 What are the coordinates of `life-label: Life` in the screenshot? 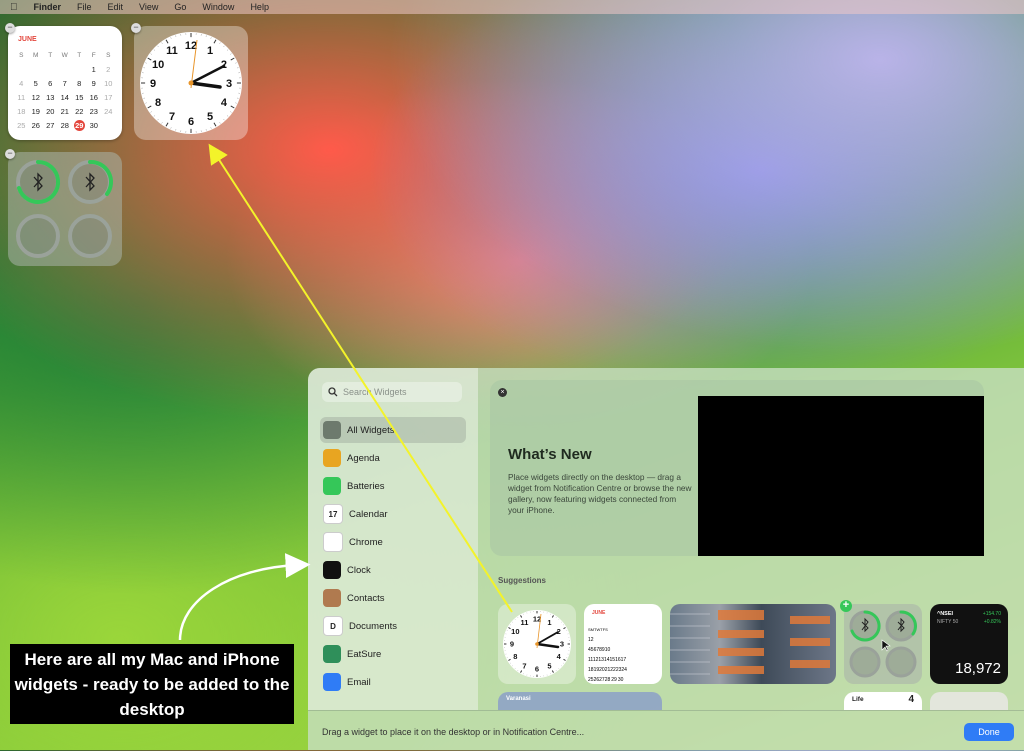 It's located at (858, 699).